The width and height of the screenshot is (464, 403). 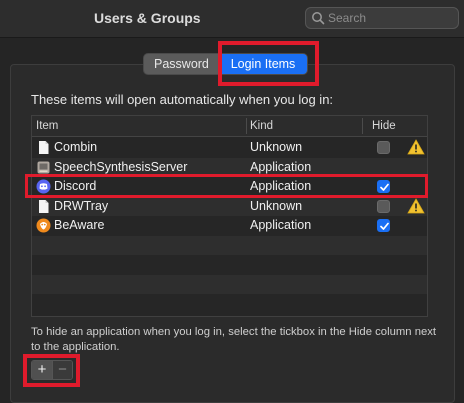 I want to click on header-kind: Kind, so click(x=261, y=126).